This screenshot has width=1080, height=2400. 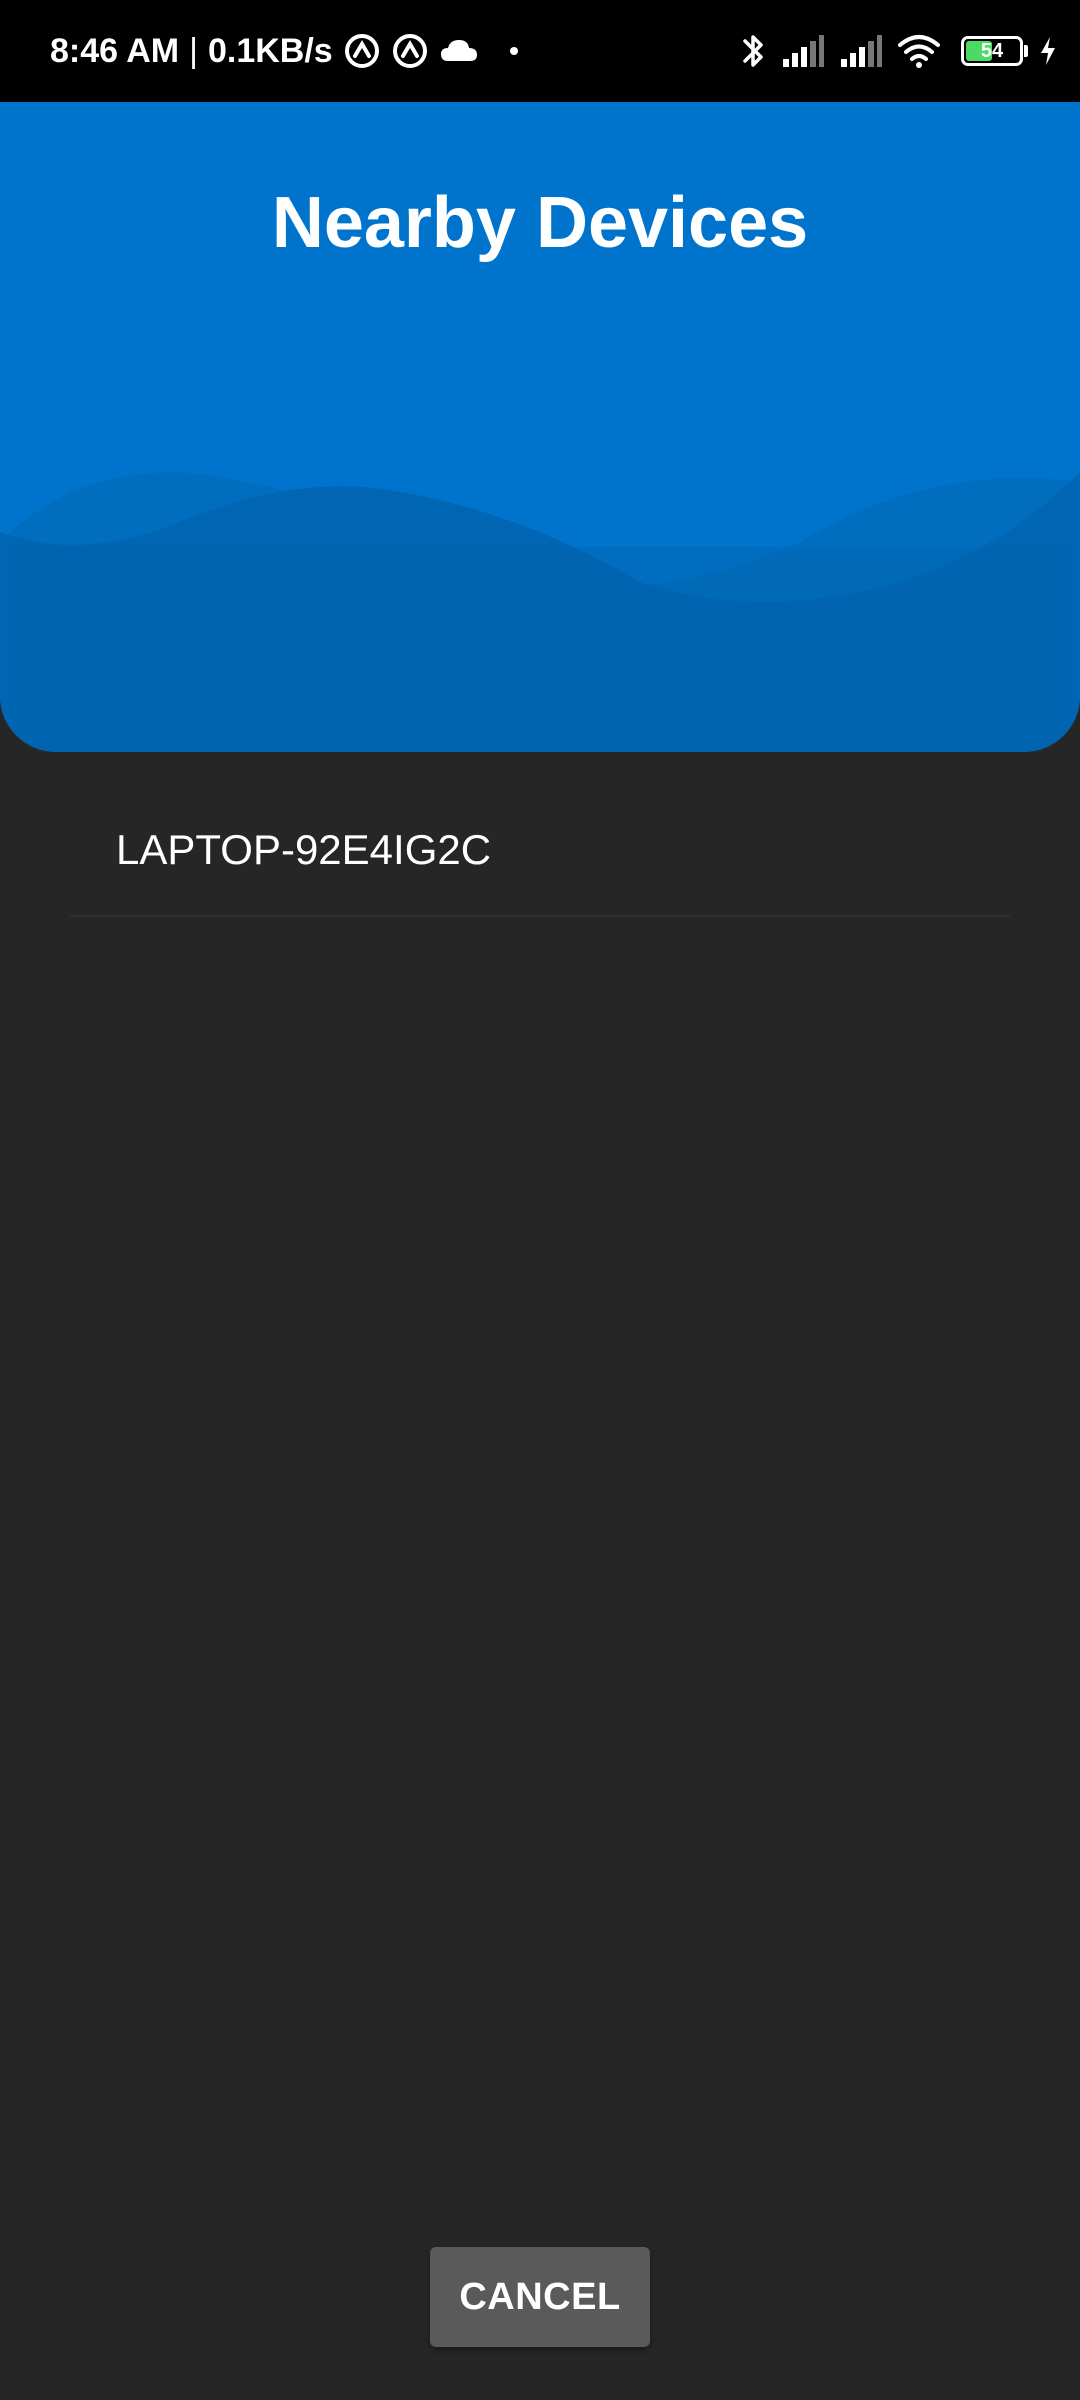 What do you see at coordinates (540, 2297) in the screenshot?
I see `cancel-button: CANCEL` at bounding box center [540, 2297].